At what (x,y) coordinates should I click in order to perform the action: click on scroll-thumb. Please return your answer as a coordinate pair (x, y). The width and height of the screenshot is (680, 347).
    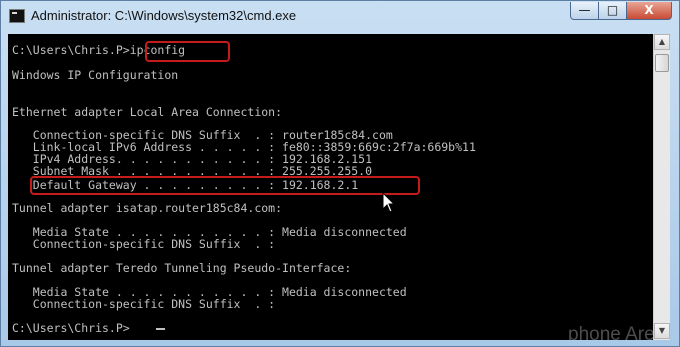
    Looking at the image, I should click on (662, 63).